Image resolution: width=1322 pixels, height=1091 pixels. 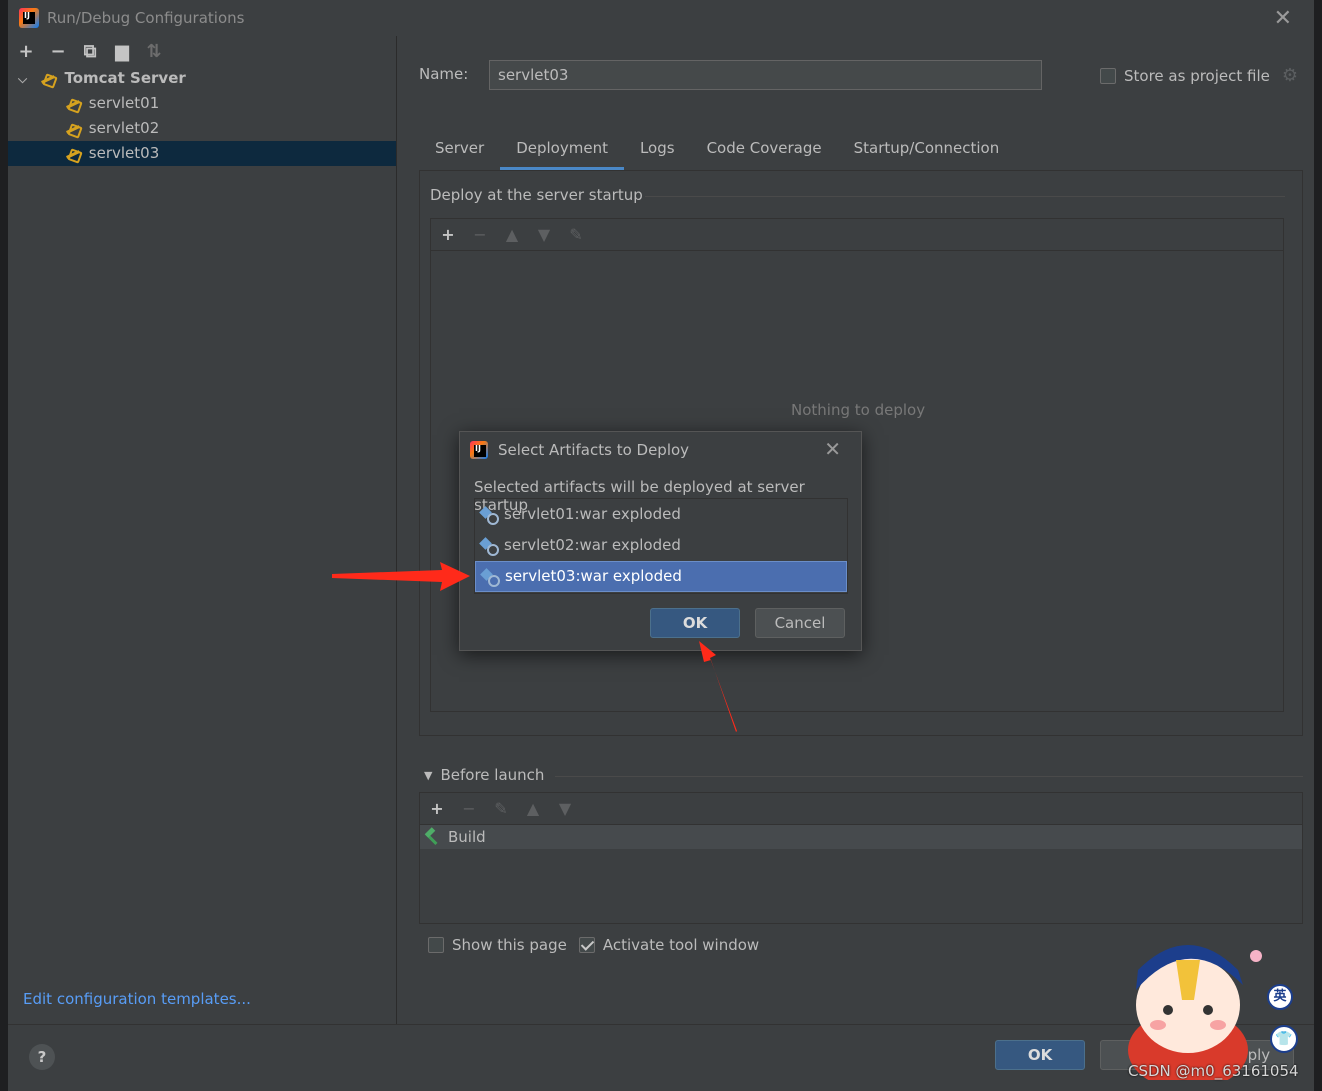 What do you see at coordinates (448, 234) in the screenshot?
I see `add-artifact-plus-icon: +` at bounding box center [448, 234].